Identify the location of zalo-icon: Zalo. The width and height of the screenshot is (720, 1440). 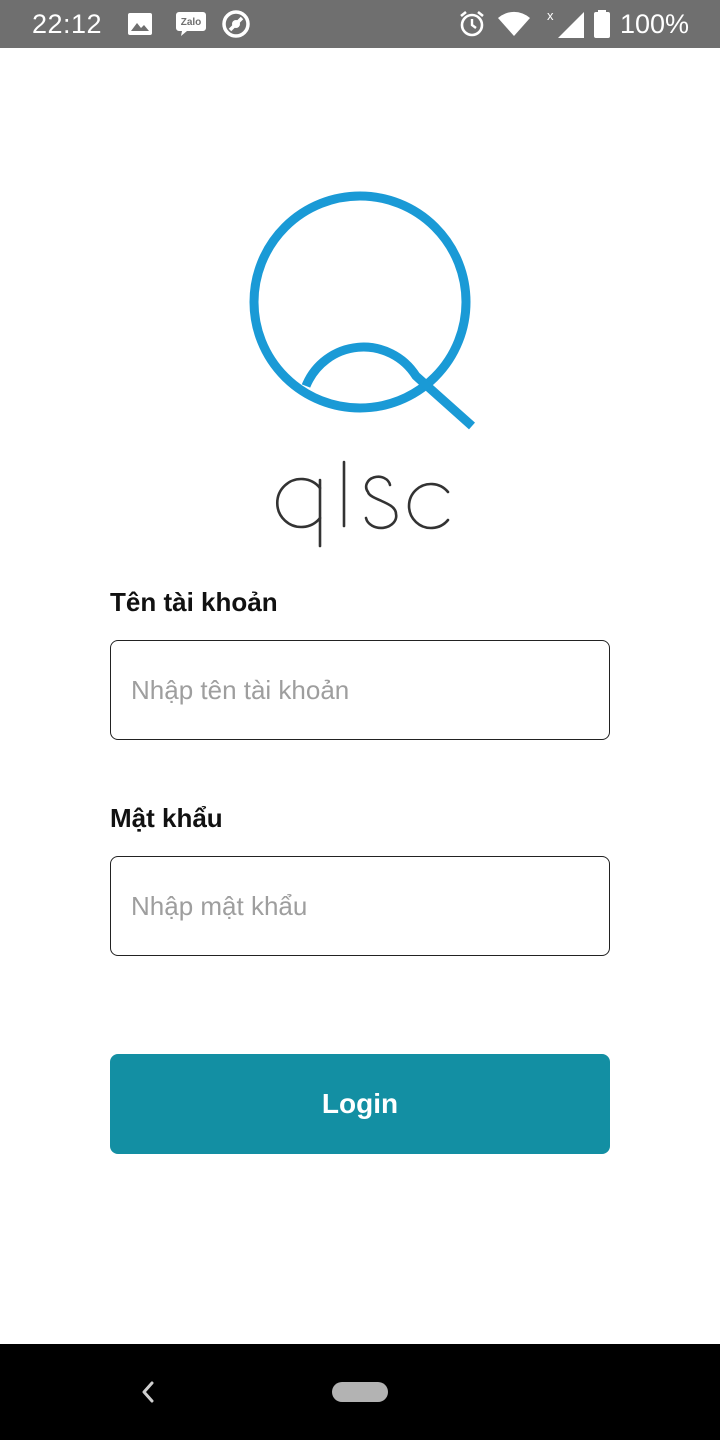
(191, 24).